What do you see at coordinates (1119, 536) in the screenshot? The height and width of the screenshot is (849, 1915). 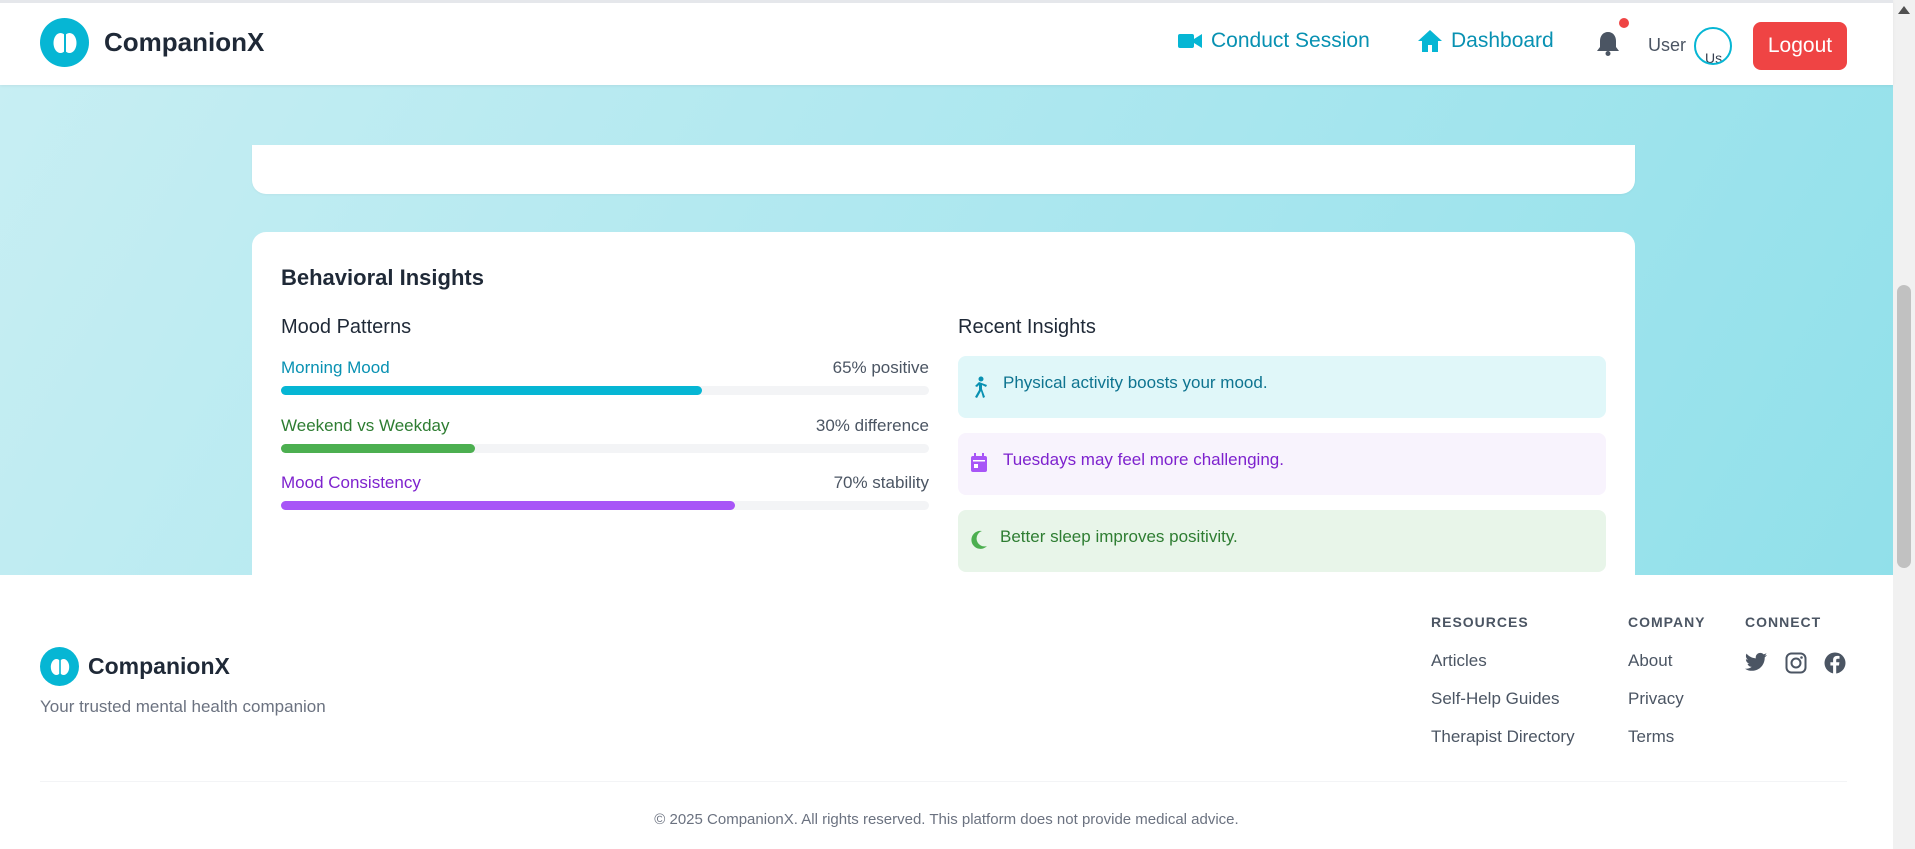 I see `insight-text: Better sleep improves positivity.` at bounding box center [1119, 536].